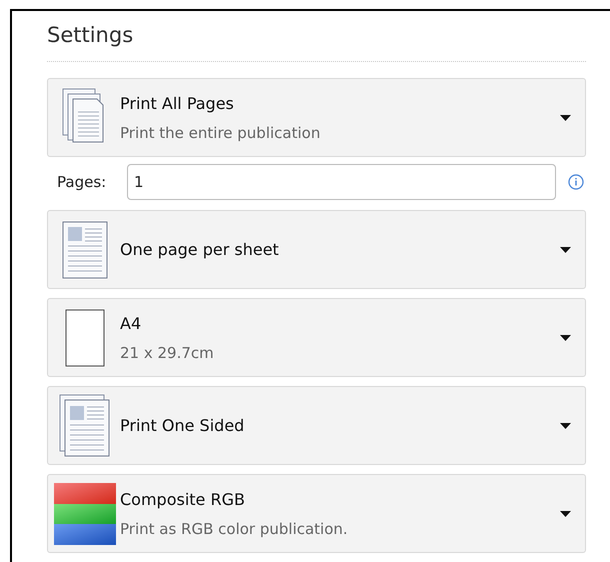 Image resolution: width=610 pixels, height=562 pixels. I want to click on dropdown: A4 21 x 29.7cm, so click(316, 337).